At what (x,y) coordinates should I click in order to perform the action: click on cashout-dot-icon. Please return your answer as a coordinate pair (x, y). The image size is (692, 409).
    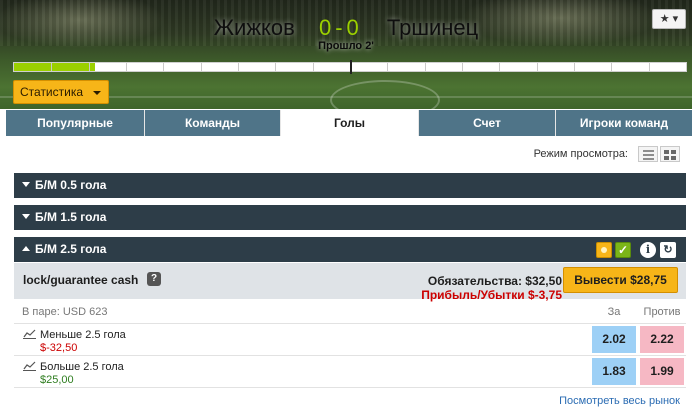
    Looking at the image, I should click on (604, 250).